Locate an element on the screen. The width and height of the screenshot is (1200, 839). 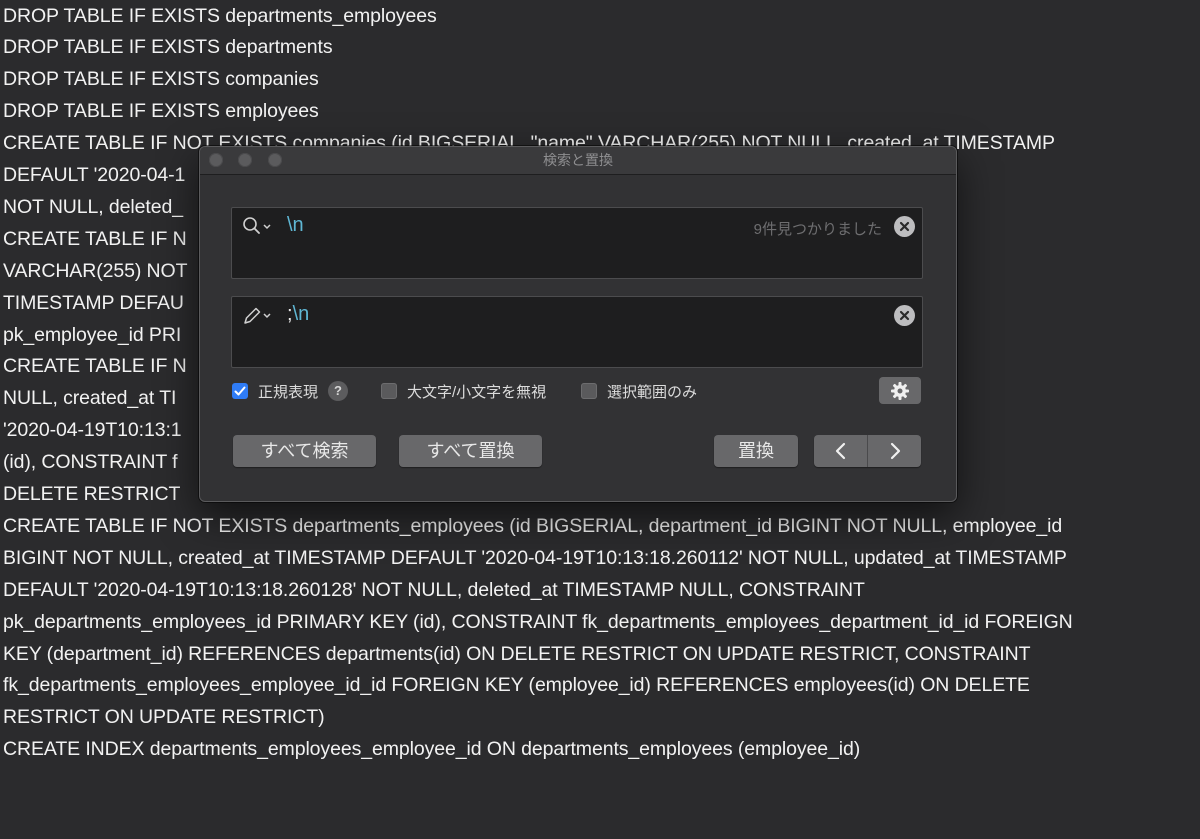
search-input: \n is located at coordinates (295, 225).